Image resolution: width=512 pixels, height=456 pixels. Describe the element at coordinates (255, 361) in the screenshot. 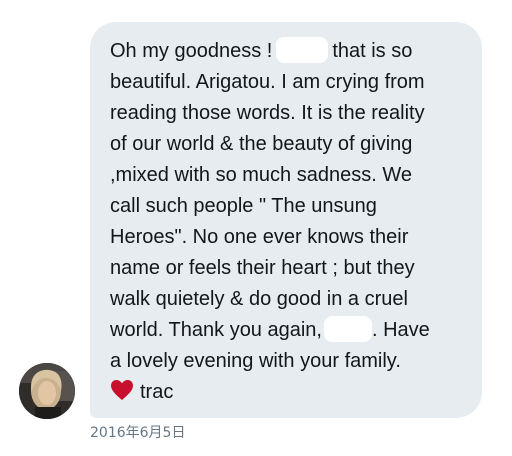

I see `message-line: a lovely evening with your family.` at that location.